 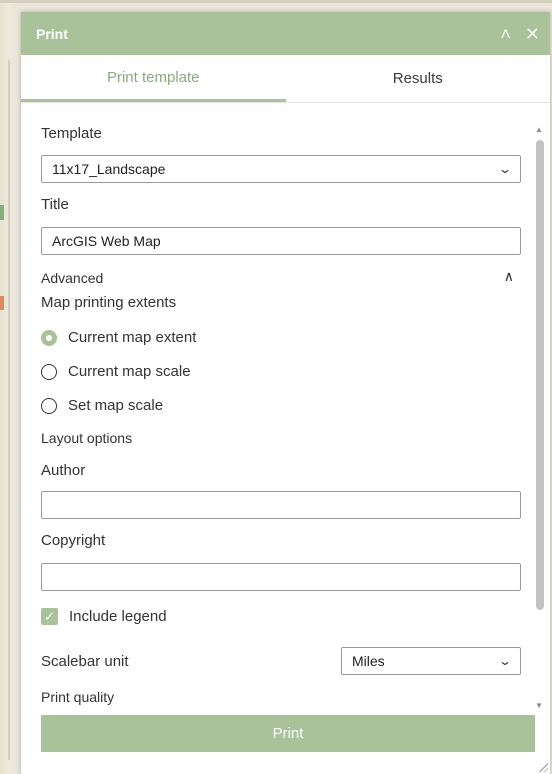 I want to click on radio-current-map-scale: Current map scale, so click(x=116, y=371).